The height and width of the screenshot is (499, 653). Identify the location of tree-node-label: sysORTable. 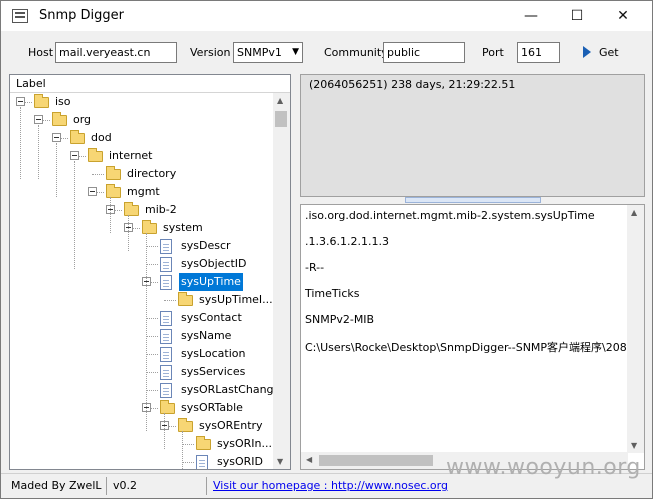
(212, 408).